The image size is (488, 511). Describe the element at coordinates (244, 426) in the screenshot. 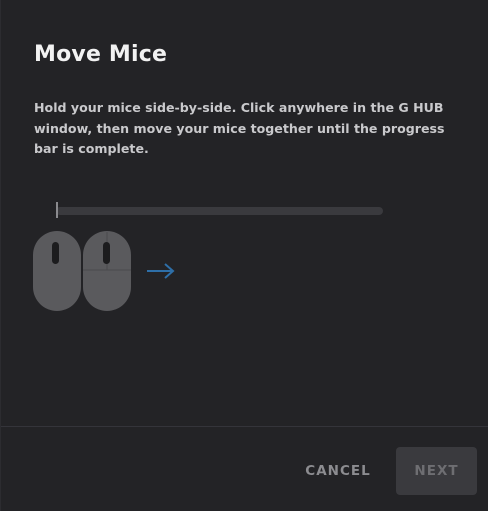

I see `footer-divider` at that location.